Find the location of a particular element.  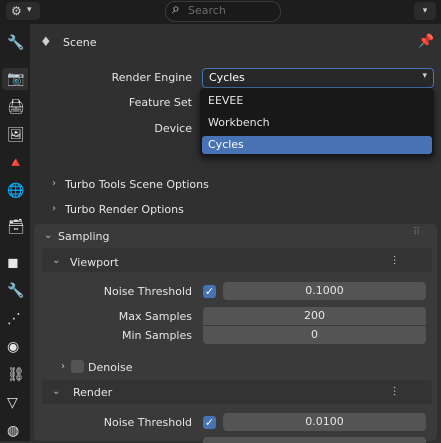

properties-header: ⚙ ▾ ⌕ Search ▾ is located at coordinates (220, 12).